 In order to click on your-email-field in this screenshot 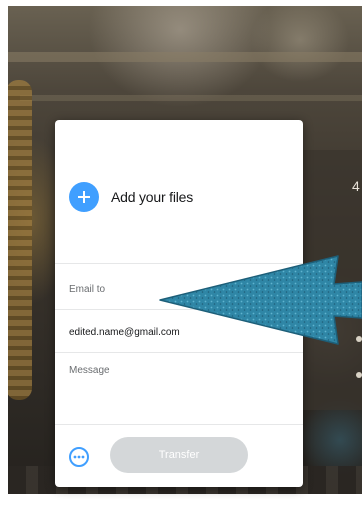, I will do `click(179, 332)`.